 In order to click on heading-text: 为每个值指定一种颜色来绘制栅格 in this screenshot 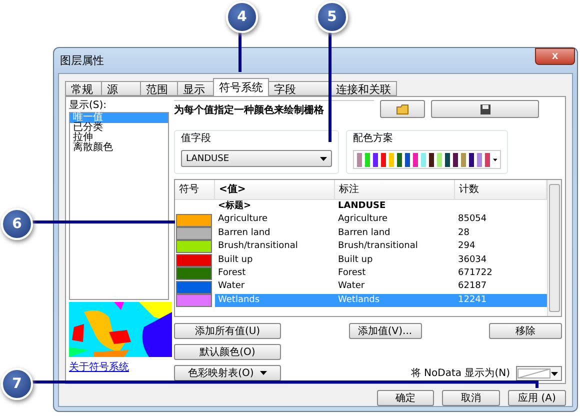, I will do `click(274, 108)`.